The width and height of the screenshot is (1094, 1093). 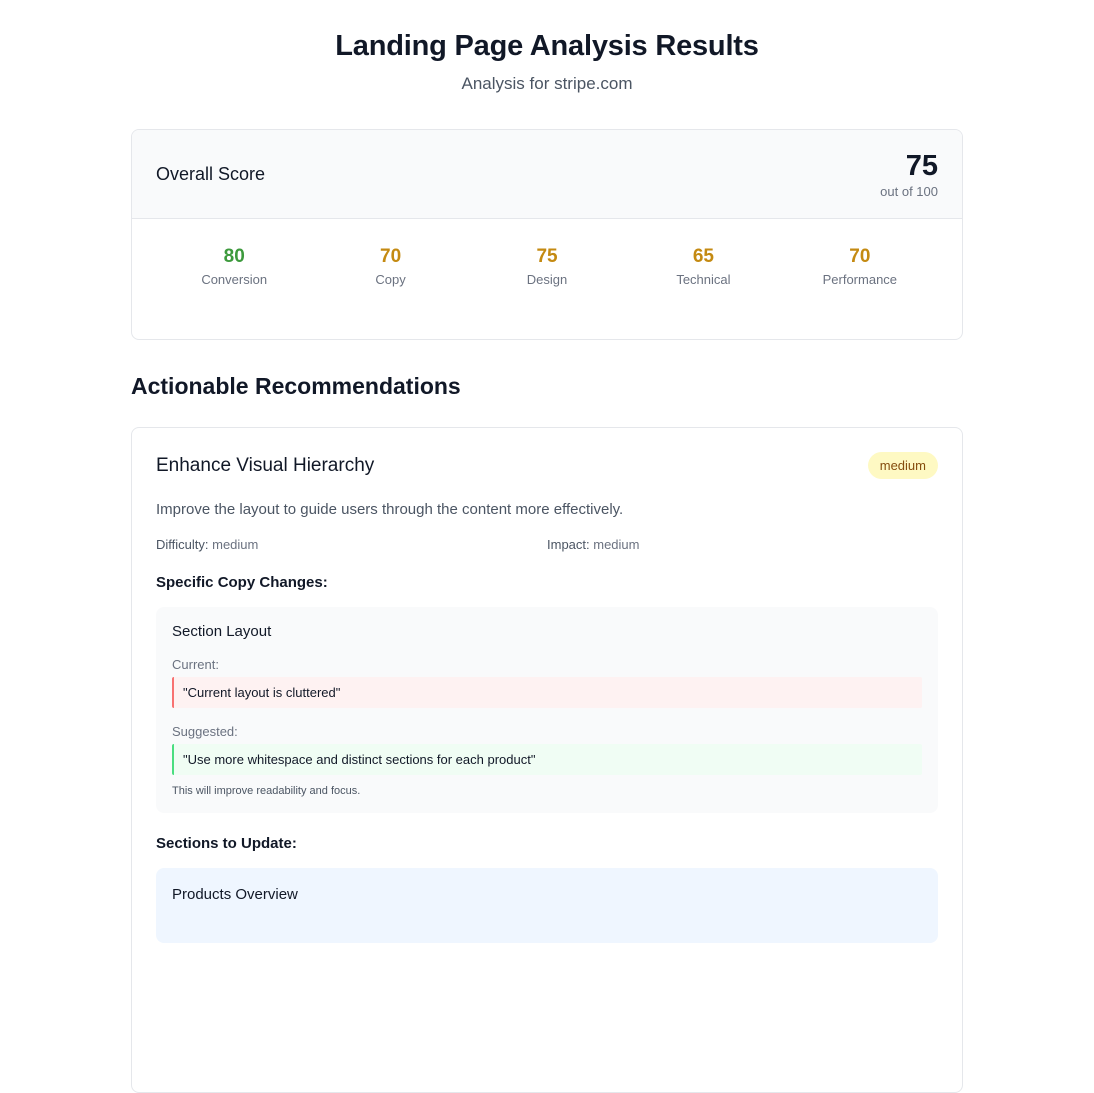 I want to click on metric-technical: 65 Technical, so click(x=703, y=292).